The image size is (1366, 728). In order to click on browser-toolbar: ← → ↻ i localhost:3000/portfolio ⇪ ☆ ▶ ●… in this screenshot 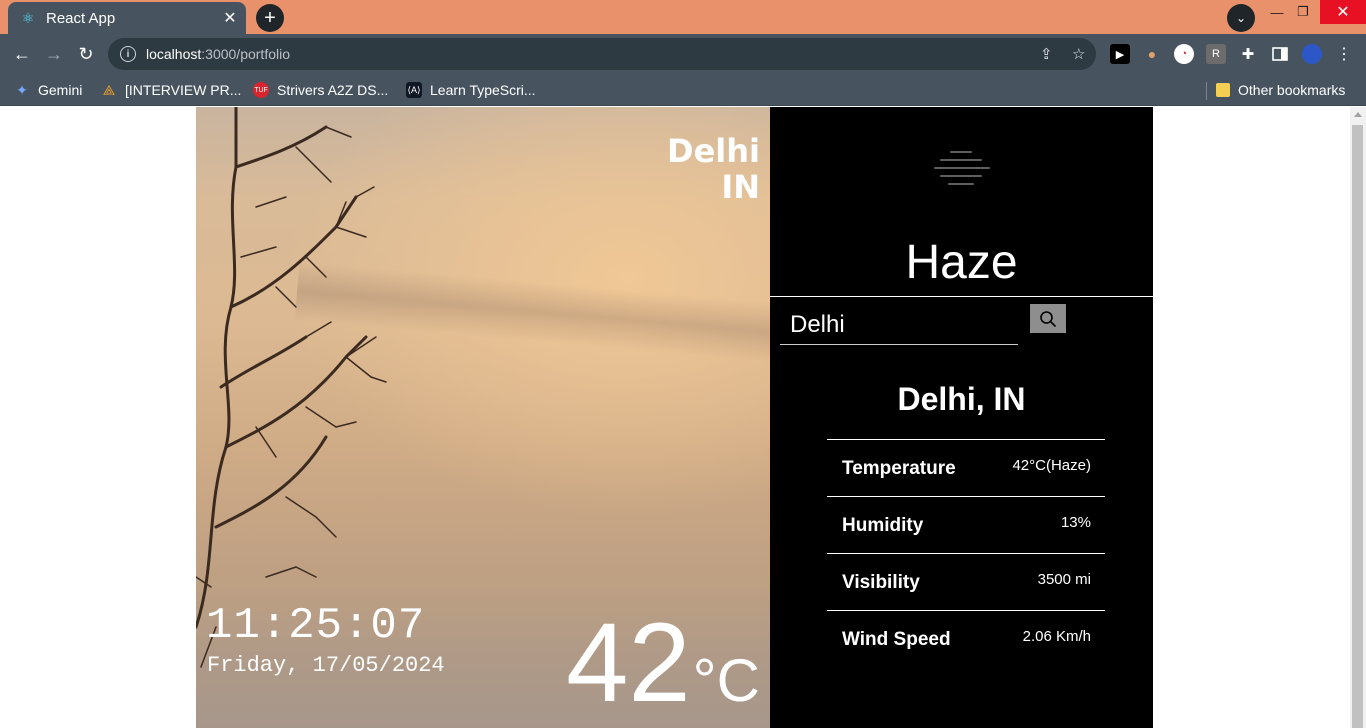, I will do `click(683, 54)`.